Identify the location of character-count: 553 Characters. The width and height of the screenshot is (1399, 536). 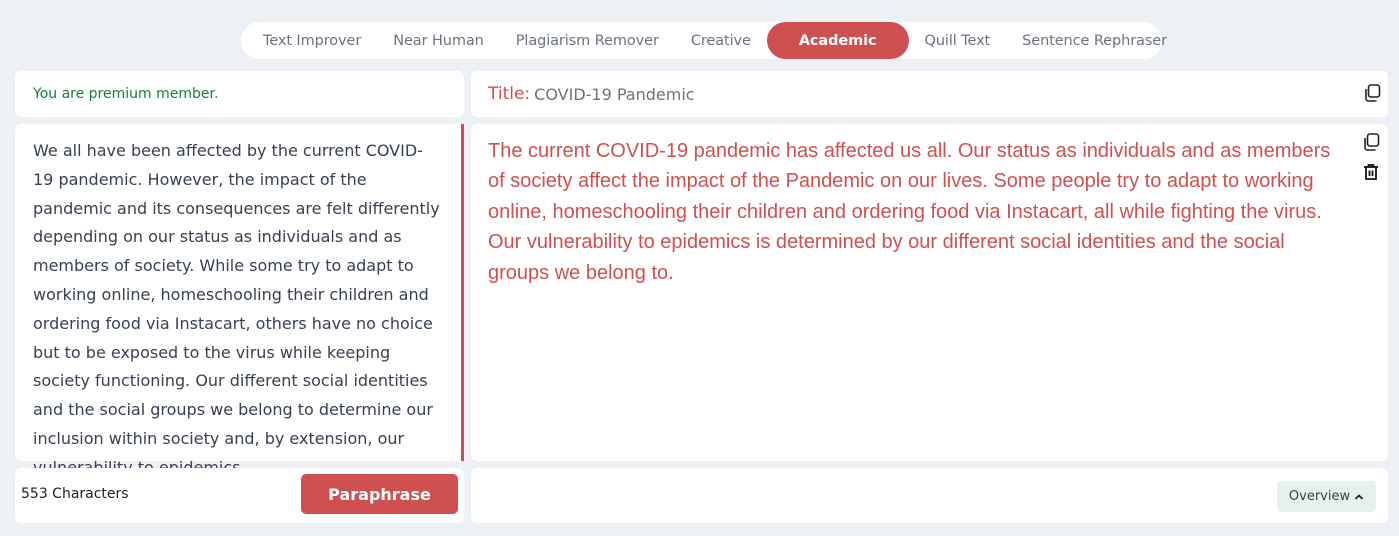
(75, 494).